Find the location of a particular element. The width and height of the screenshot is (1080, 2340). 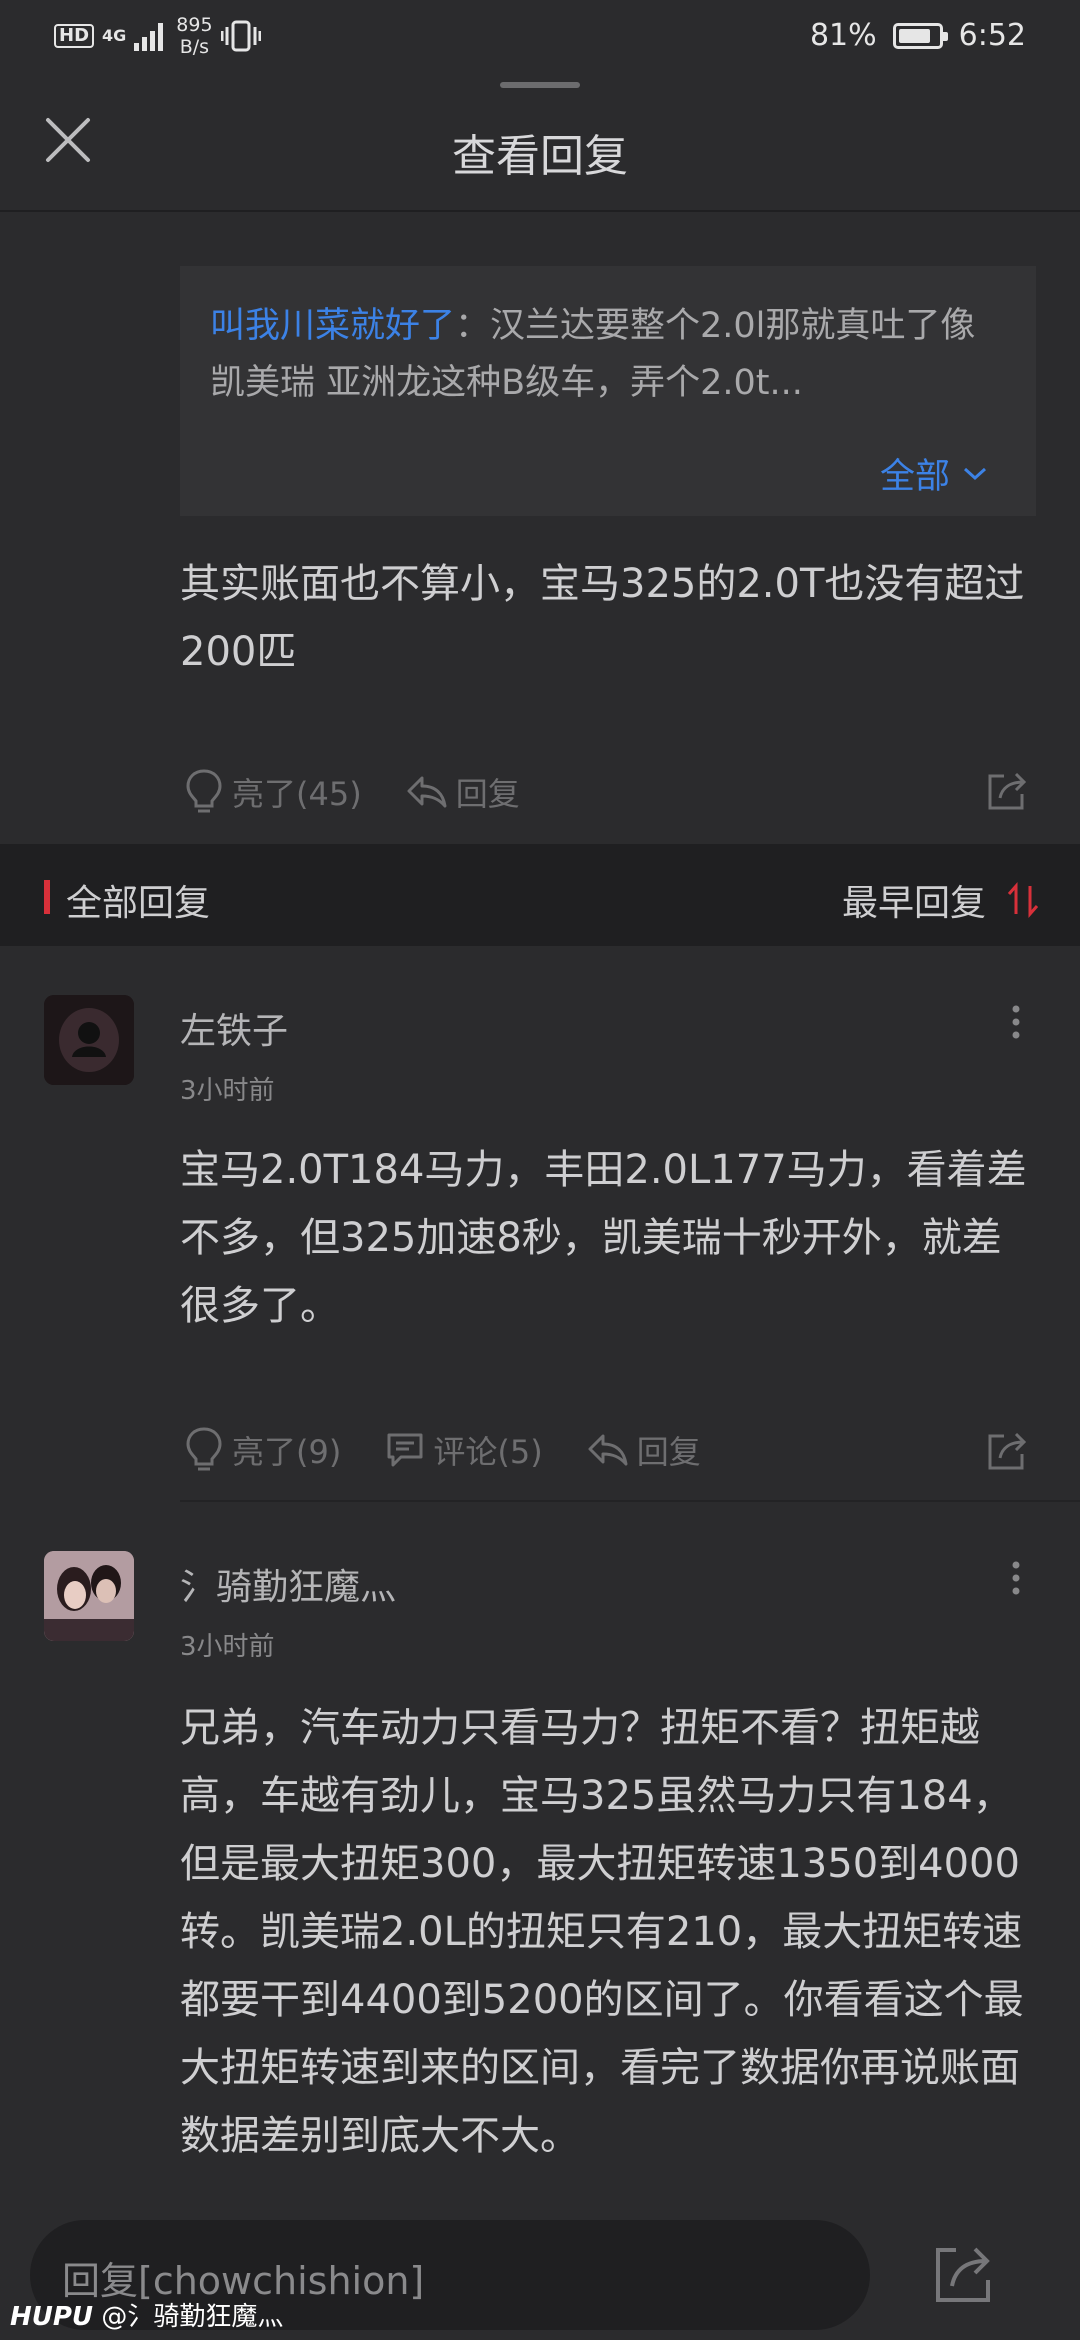

comment-count: 评论(5) is located at coordinates (488, 1452).